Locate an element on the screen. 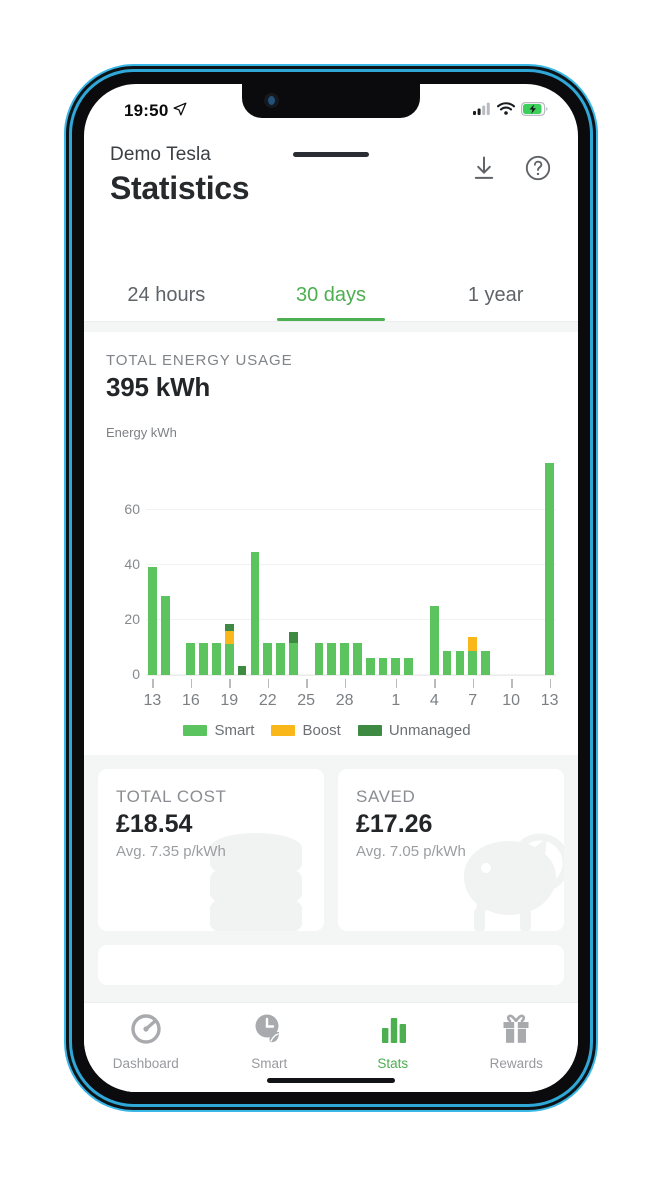 The height and width of the screenshot is (1195, 663). status-icons is located at coordinates (510, 111).